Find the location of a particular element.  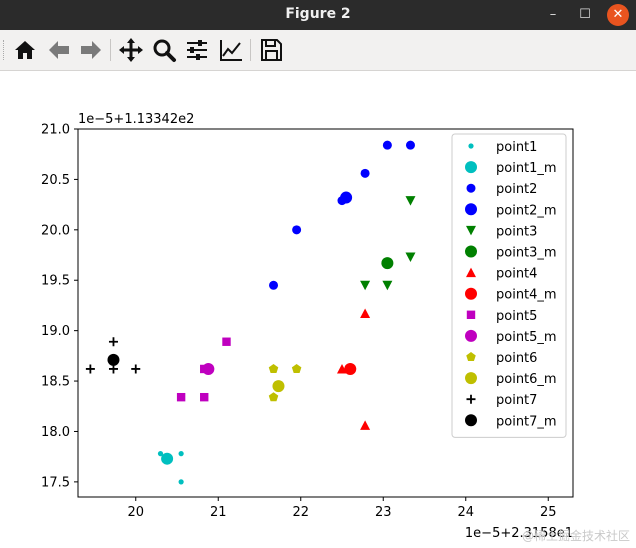

series-point1_m is located at coordinates (167, 458).